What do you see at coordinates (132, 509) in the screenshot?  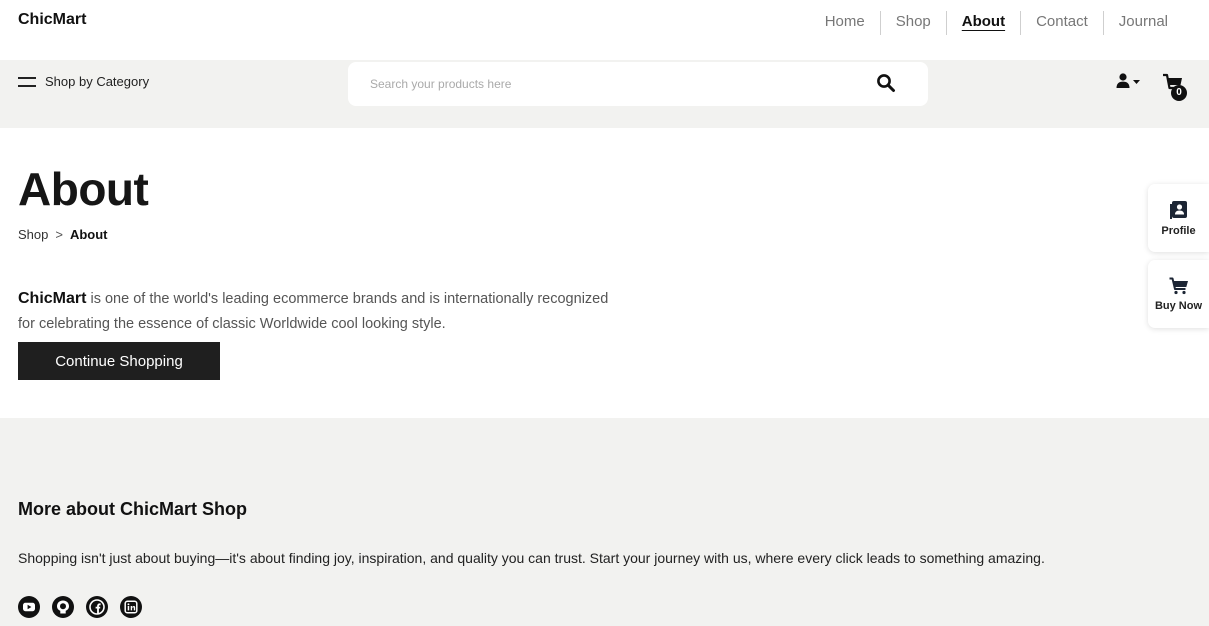 I see `footer-title: More about ChicMart Shop` at bounding box center [132, 509].